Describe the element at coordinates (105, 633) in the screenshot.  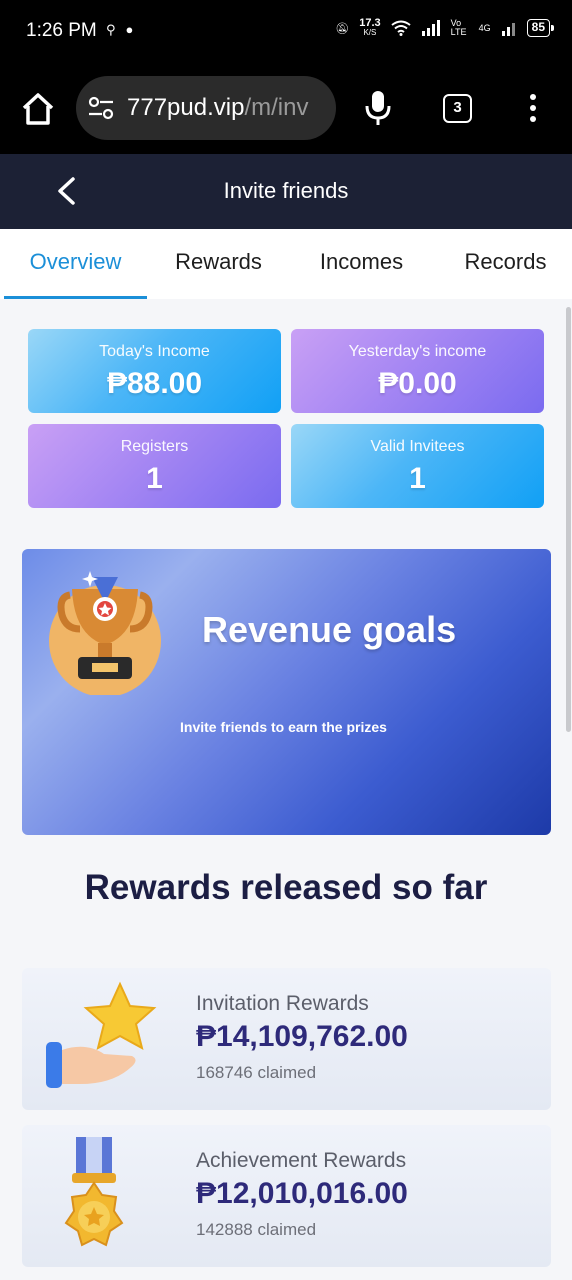
I see `trophy-icon` at that location.